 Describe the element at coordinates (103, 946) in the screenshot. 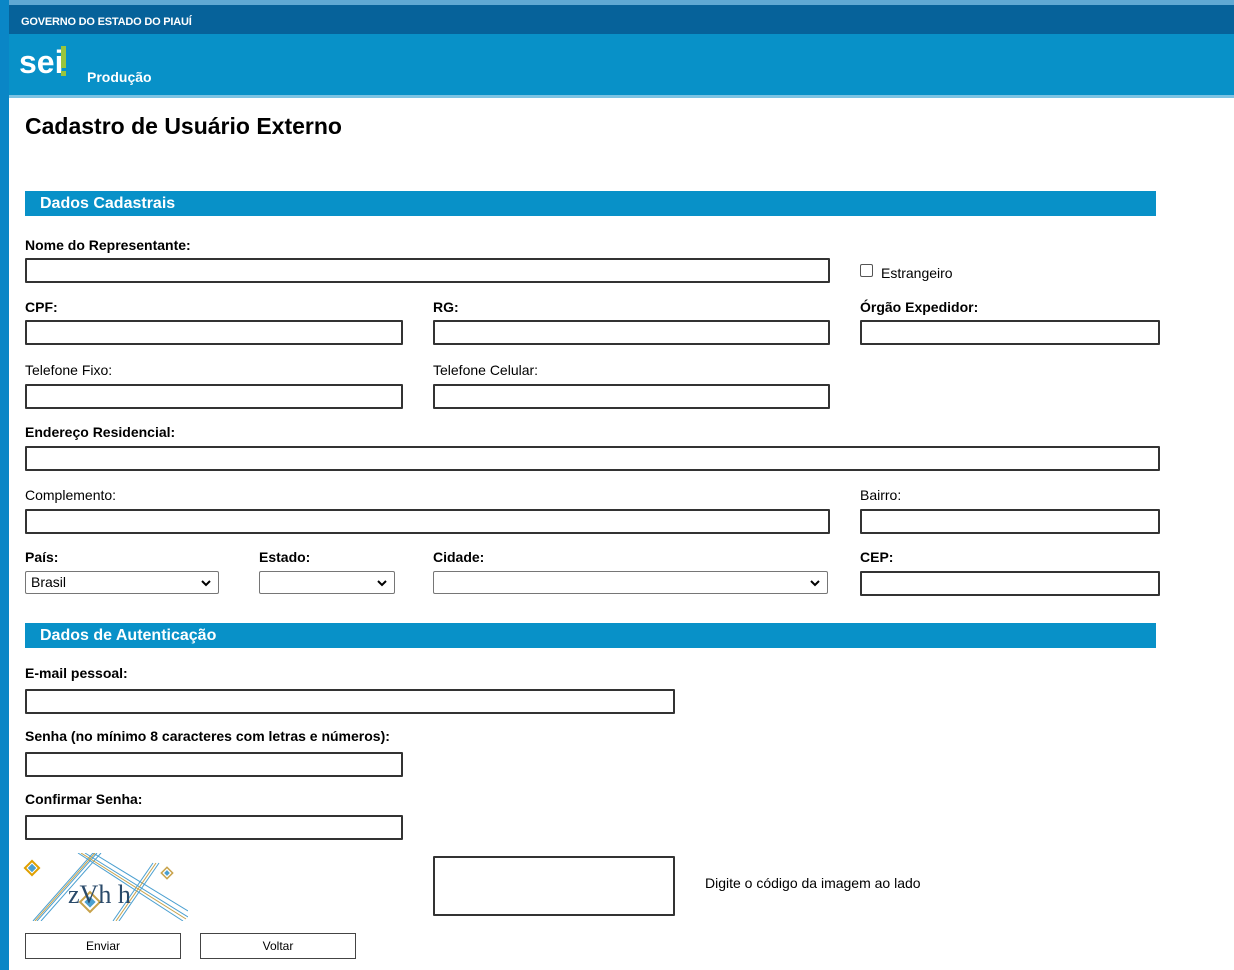

I see `enviar-button: Enviar` at that location.